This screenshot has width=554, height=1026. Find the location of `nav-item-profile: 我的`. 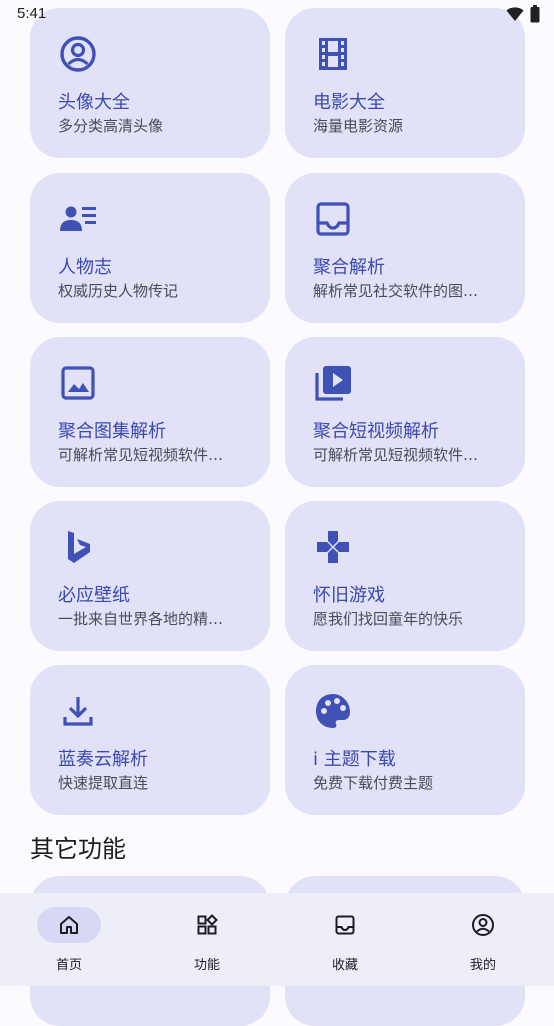

nav-item-profile: 我的 is located at coordinates (483, 939).